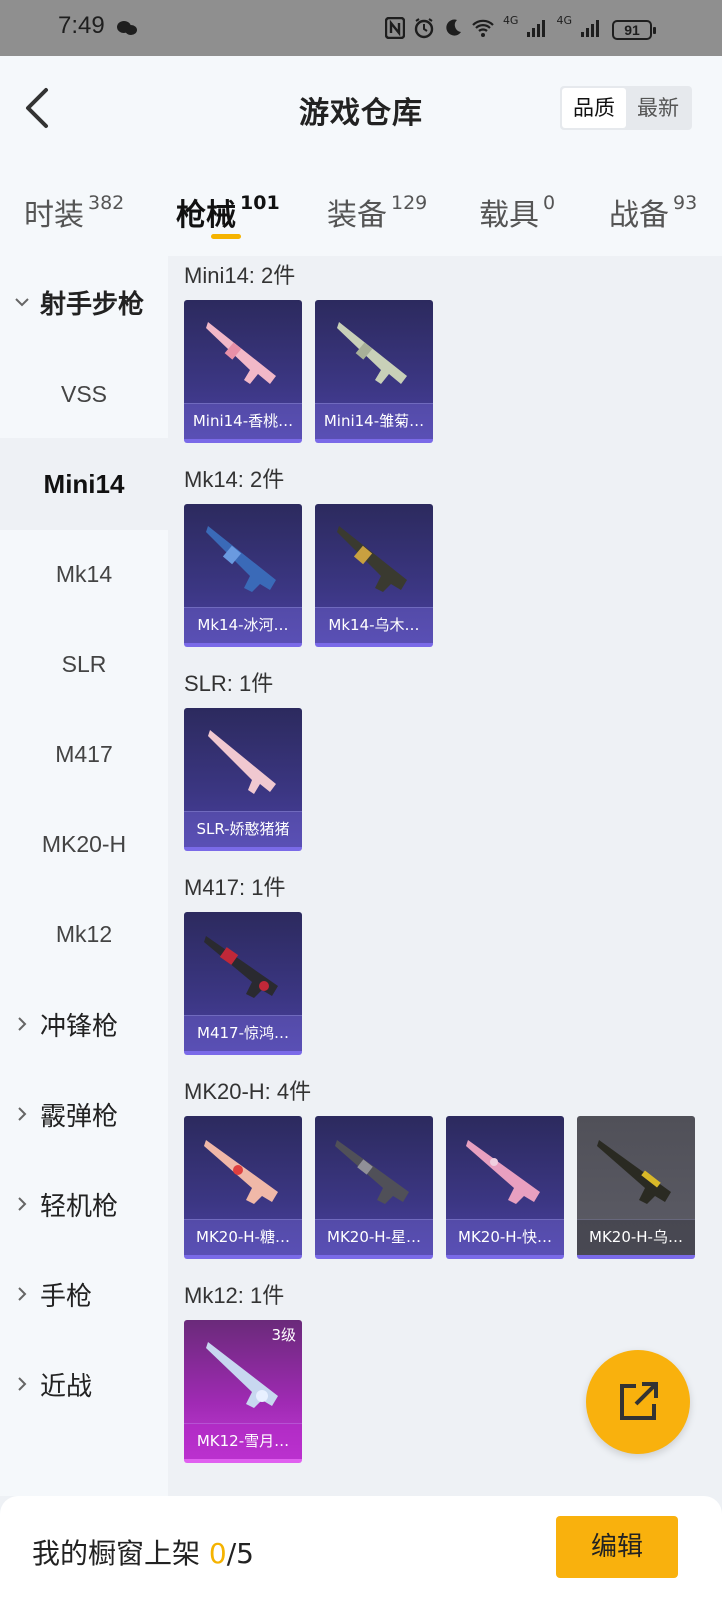 The height and width of the screenshot is (1600, 722). Describe the element at coordinates (84, 394) in the screenshot. I see `sidebar-item-vss: VSS` at that location.